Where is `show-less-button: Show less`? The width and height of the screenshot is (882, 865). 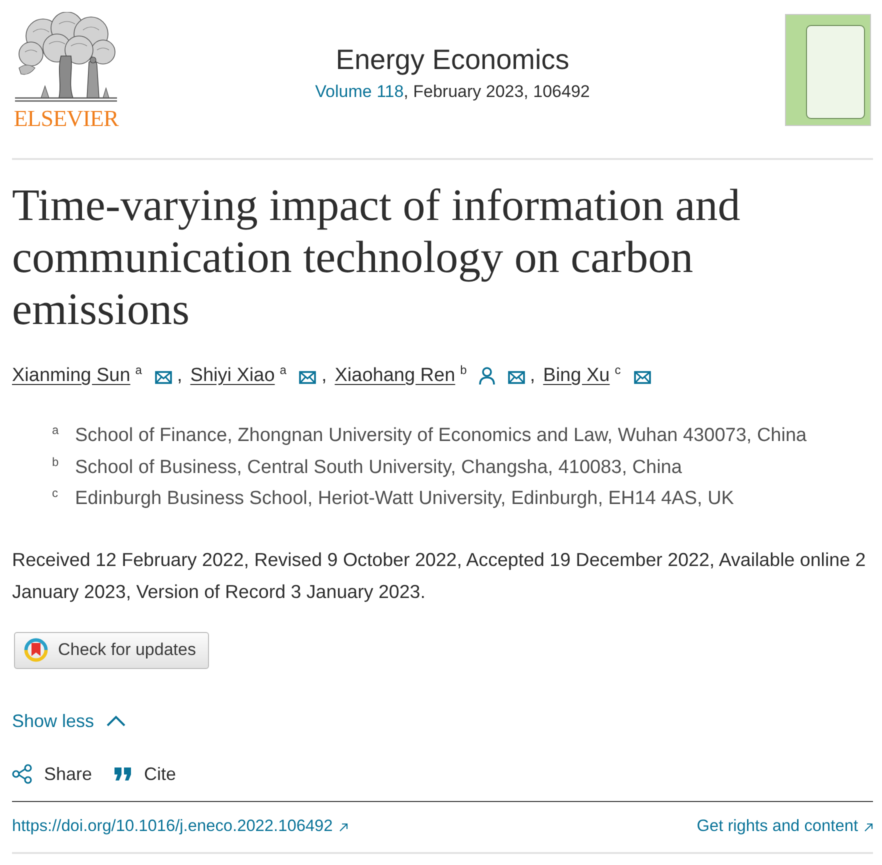
show-less-button: Show less is located at coordinates (69, 720).